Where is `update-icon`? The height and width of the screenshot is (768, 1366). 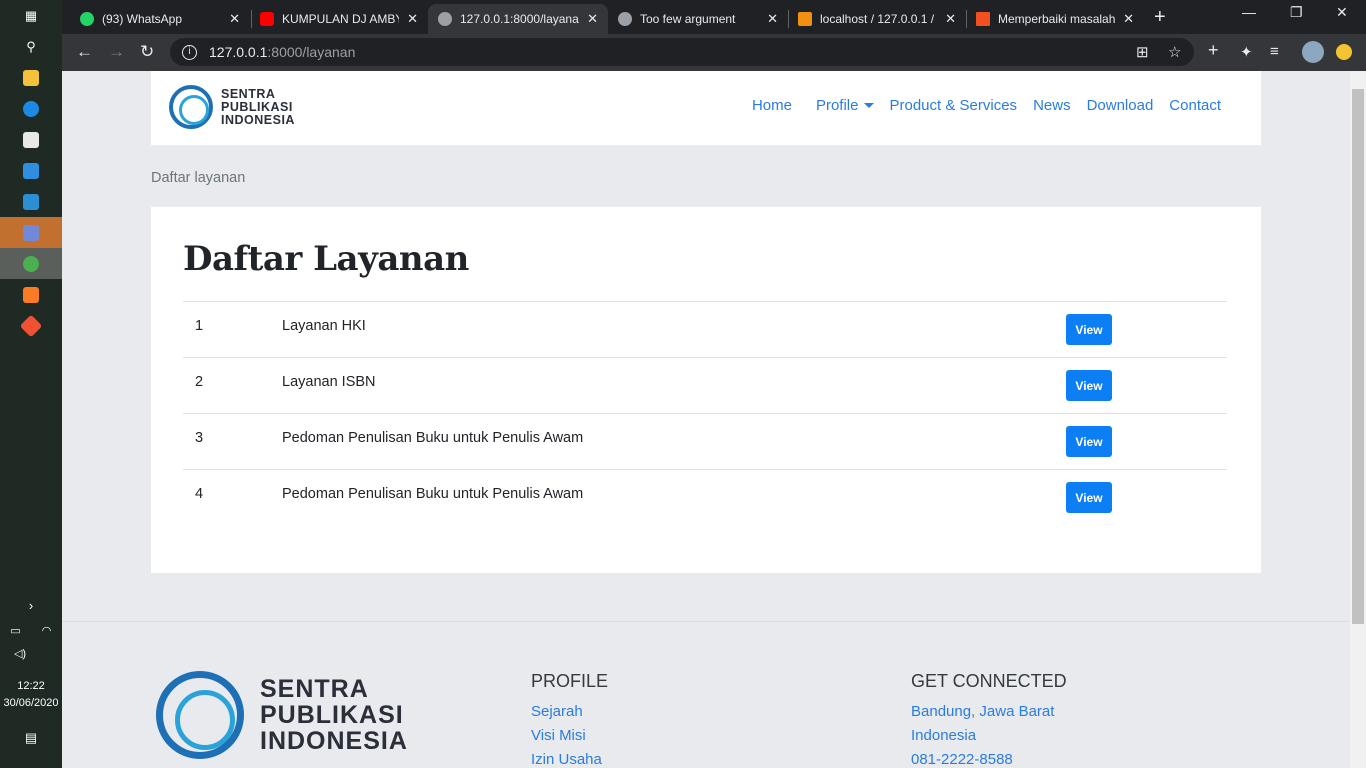 update-icon is located at coordinates (1344, 52).